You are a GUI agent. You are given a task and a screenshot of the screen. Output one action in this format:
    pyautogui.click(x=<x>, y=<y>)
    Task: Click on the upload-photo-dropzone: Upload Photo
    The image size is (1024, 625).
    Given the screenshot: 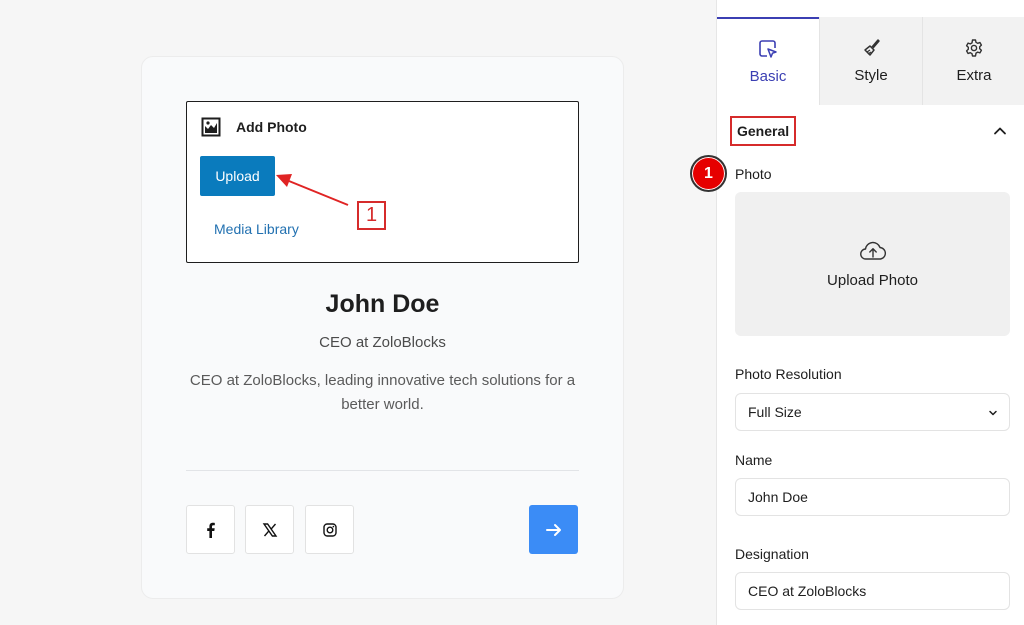 What is the action you would take?
    pyautogui.click(x=872, y=264)
    